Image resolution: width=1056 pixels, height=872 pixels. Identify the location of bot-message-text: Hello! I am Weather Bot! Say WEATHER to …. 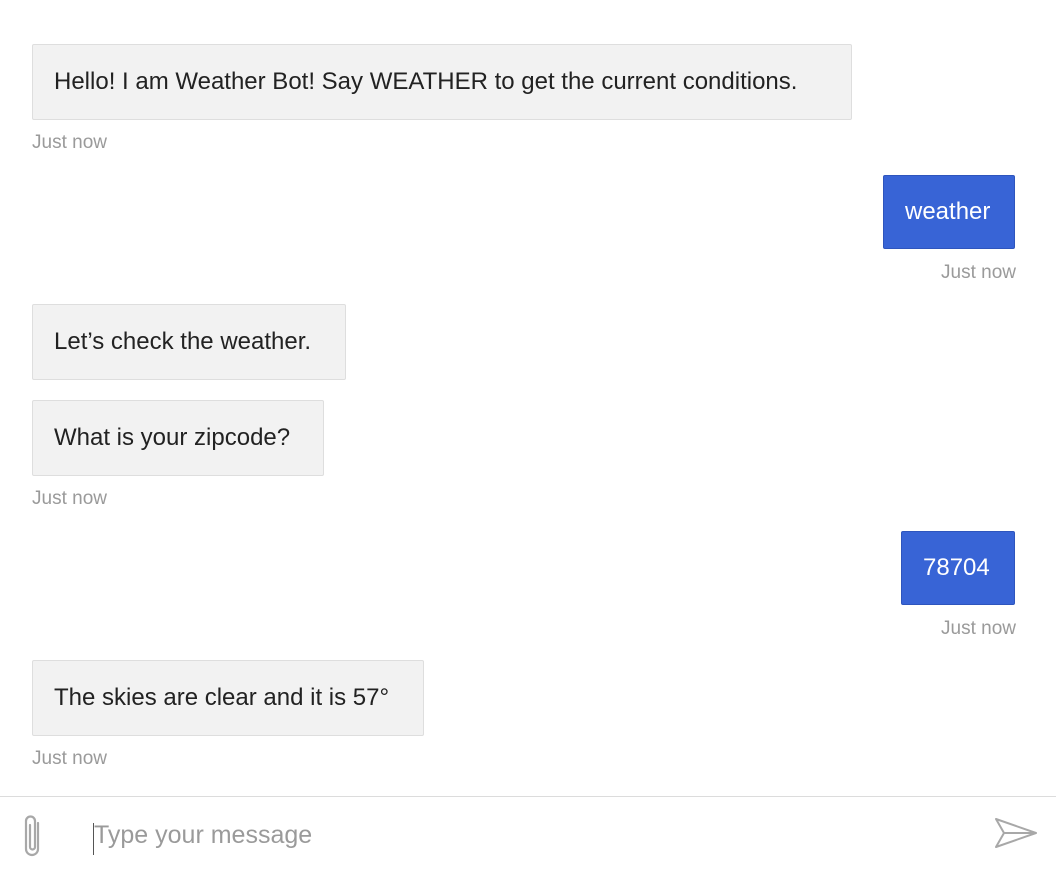
(426, 81).